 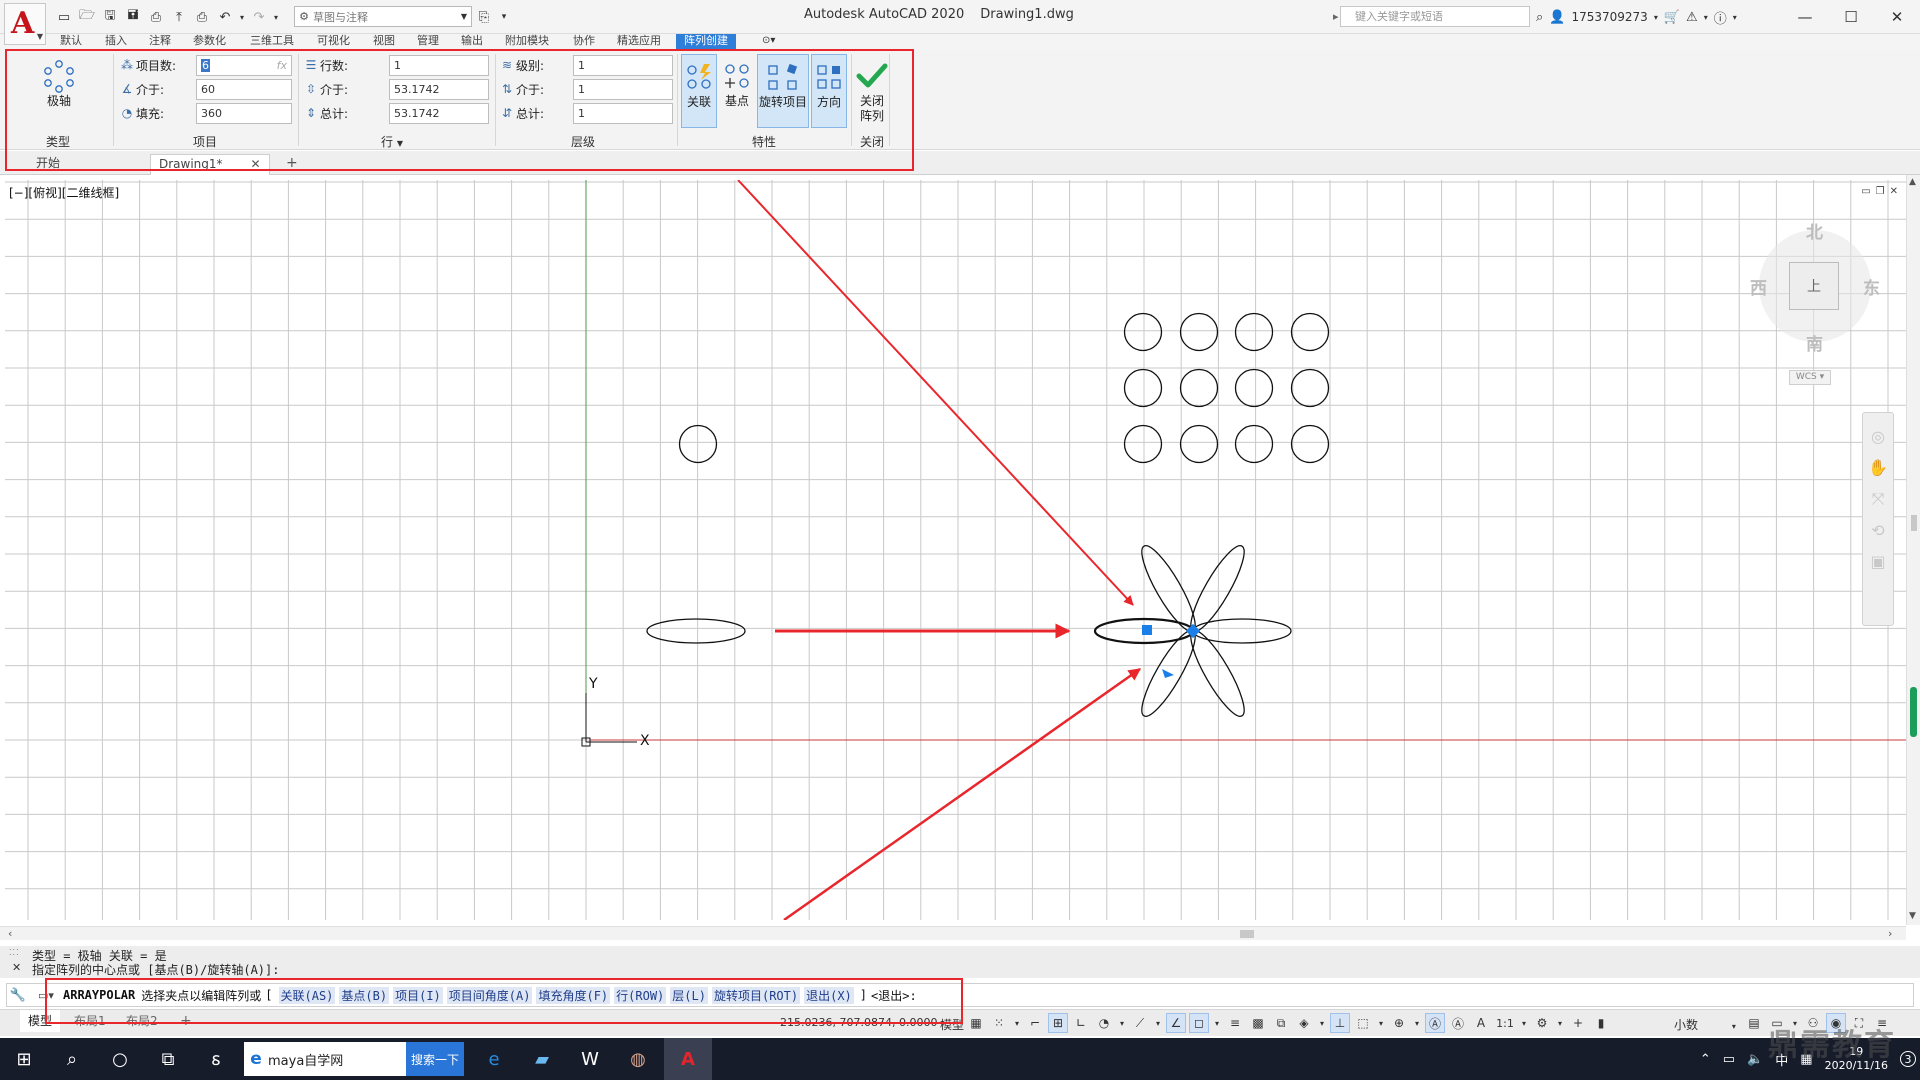 I want to click on auto-scale-icon: Ⓐ, so click(x=1458, y=1023).